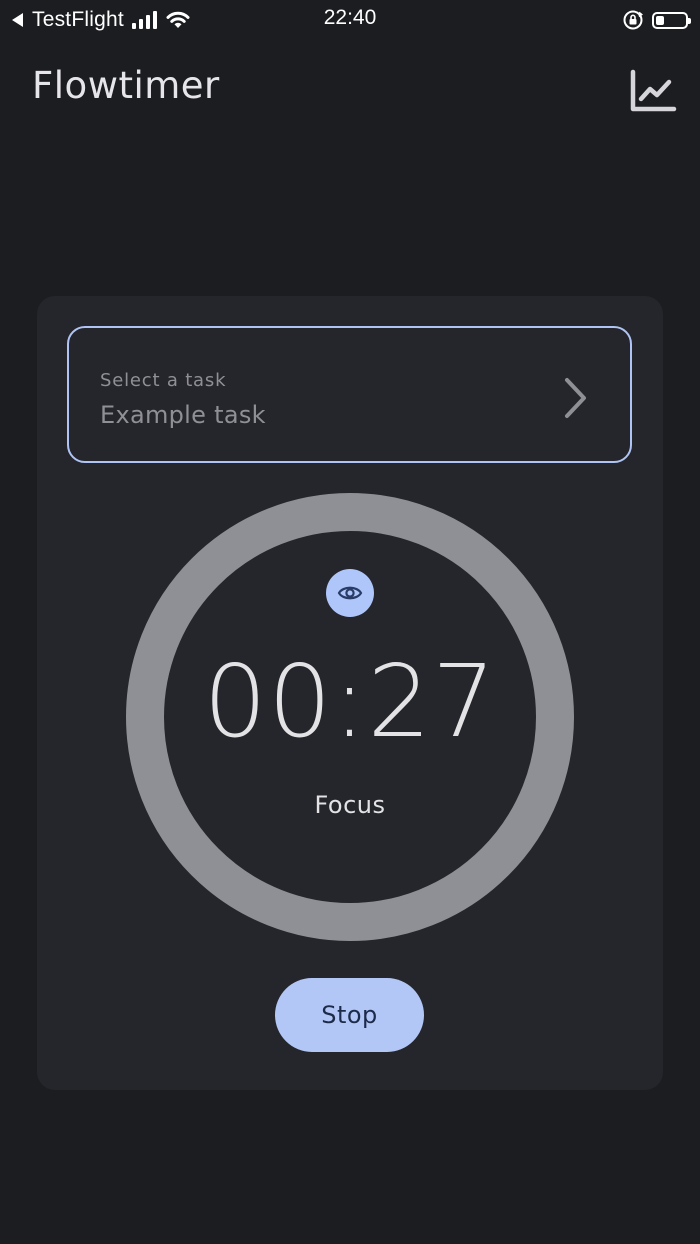 Image resolution: width=700 pixels, height=1244 pixels. Describe the element at coordinates (349, 394) in the screenshot. I see `task-selector: Select a task Example task` at that location.